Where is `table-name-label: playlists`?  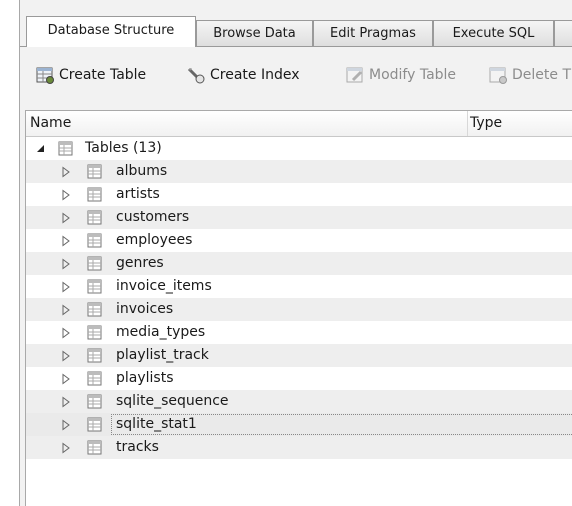 table-name-label: playlists is located at coordinates (145, 378).